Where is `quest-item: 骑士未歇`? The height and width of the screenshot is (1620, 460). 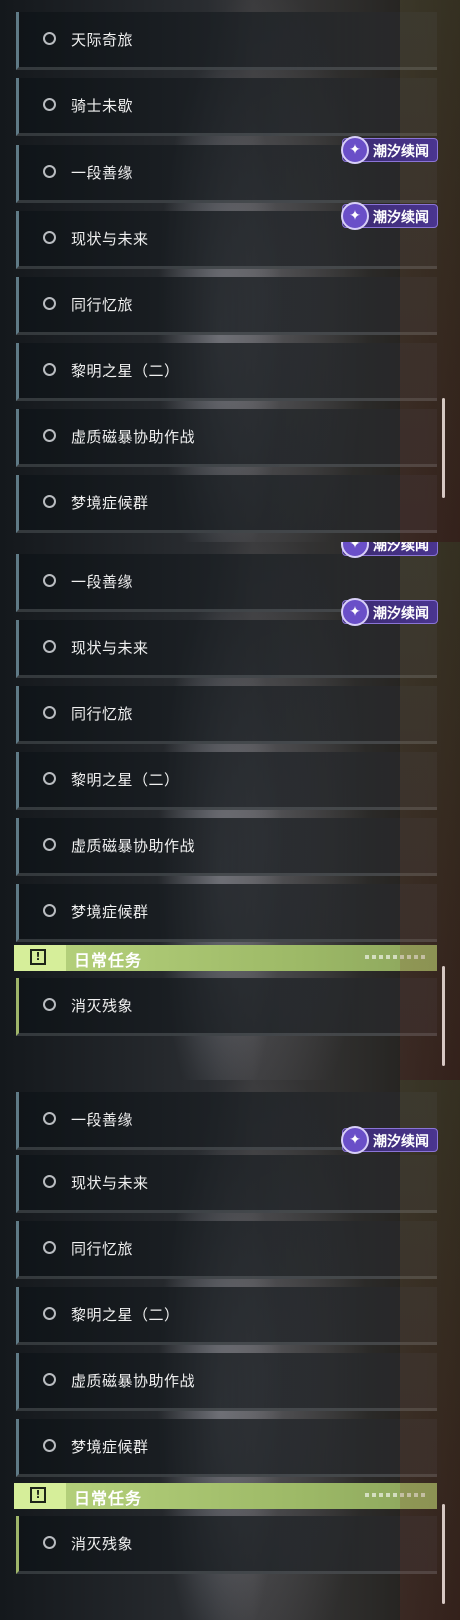
quest-item: 骑士未歇 is located at coordinates (226, 107).